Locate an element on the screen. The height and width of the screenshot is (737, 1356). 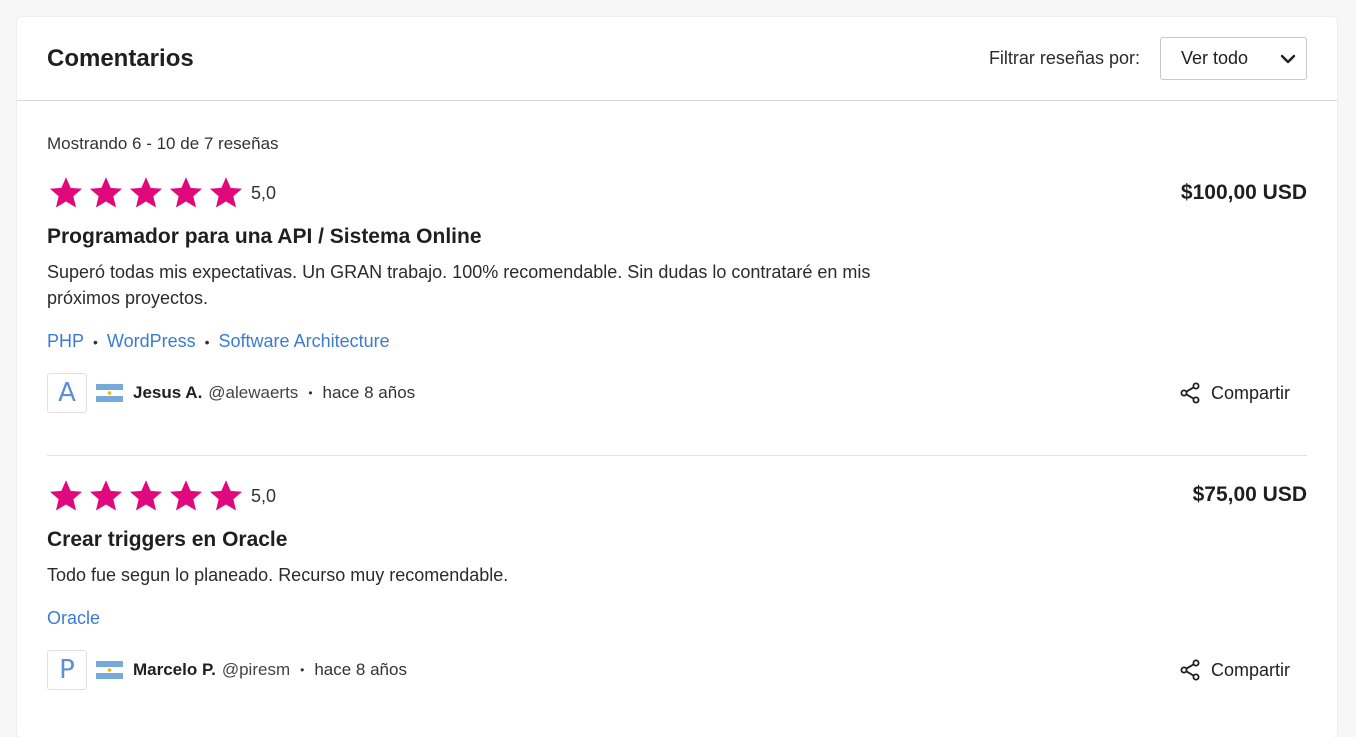
skill-link-oracle: Oracle is located at coordinates (73, 618).